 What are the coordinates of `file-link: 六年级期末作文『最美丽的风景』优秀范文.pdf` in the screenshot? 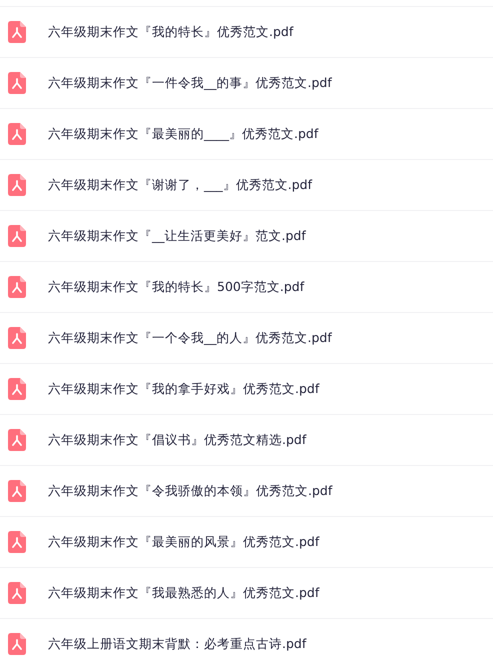 It's located at (184, 542).